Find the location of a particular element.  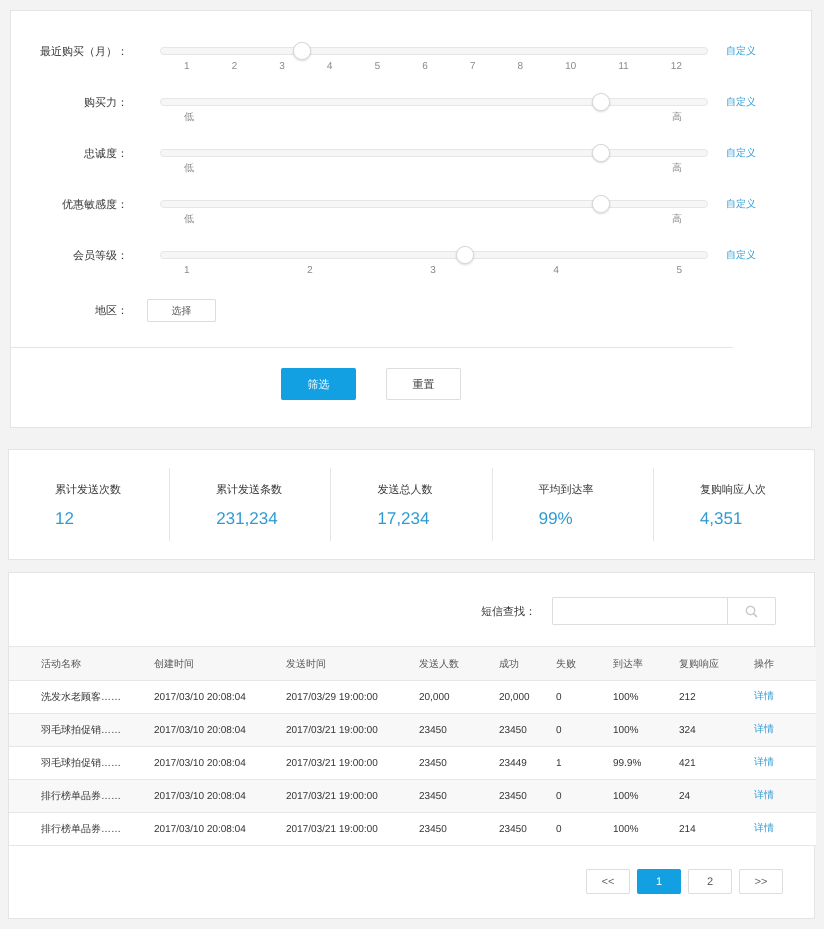

slider-label: 购买力： is located at coordinates (105, 103).